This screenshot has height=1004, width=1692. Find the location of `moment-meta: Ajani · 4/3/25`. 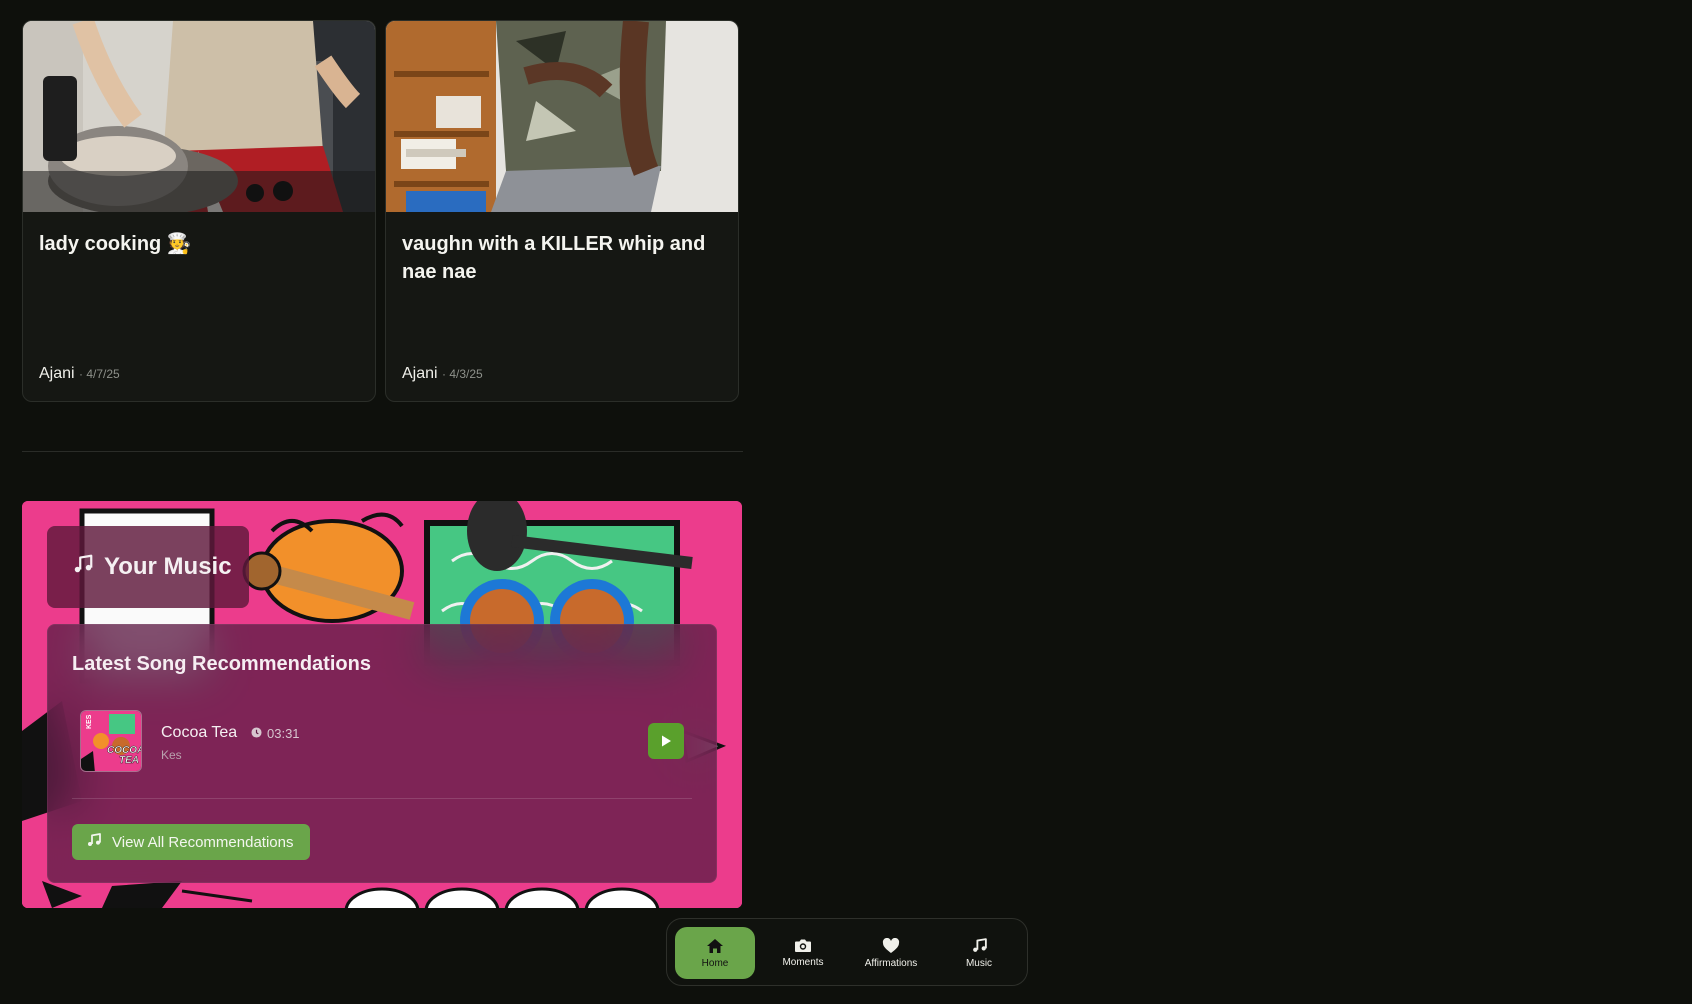

moment-meta: Ajani · 4/3/25 is located at coordinates (442, 374).